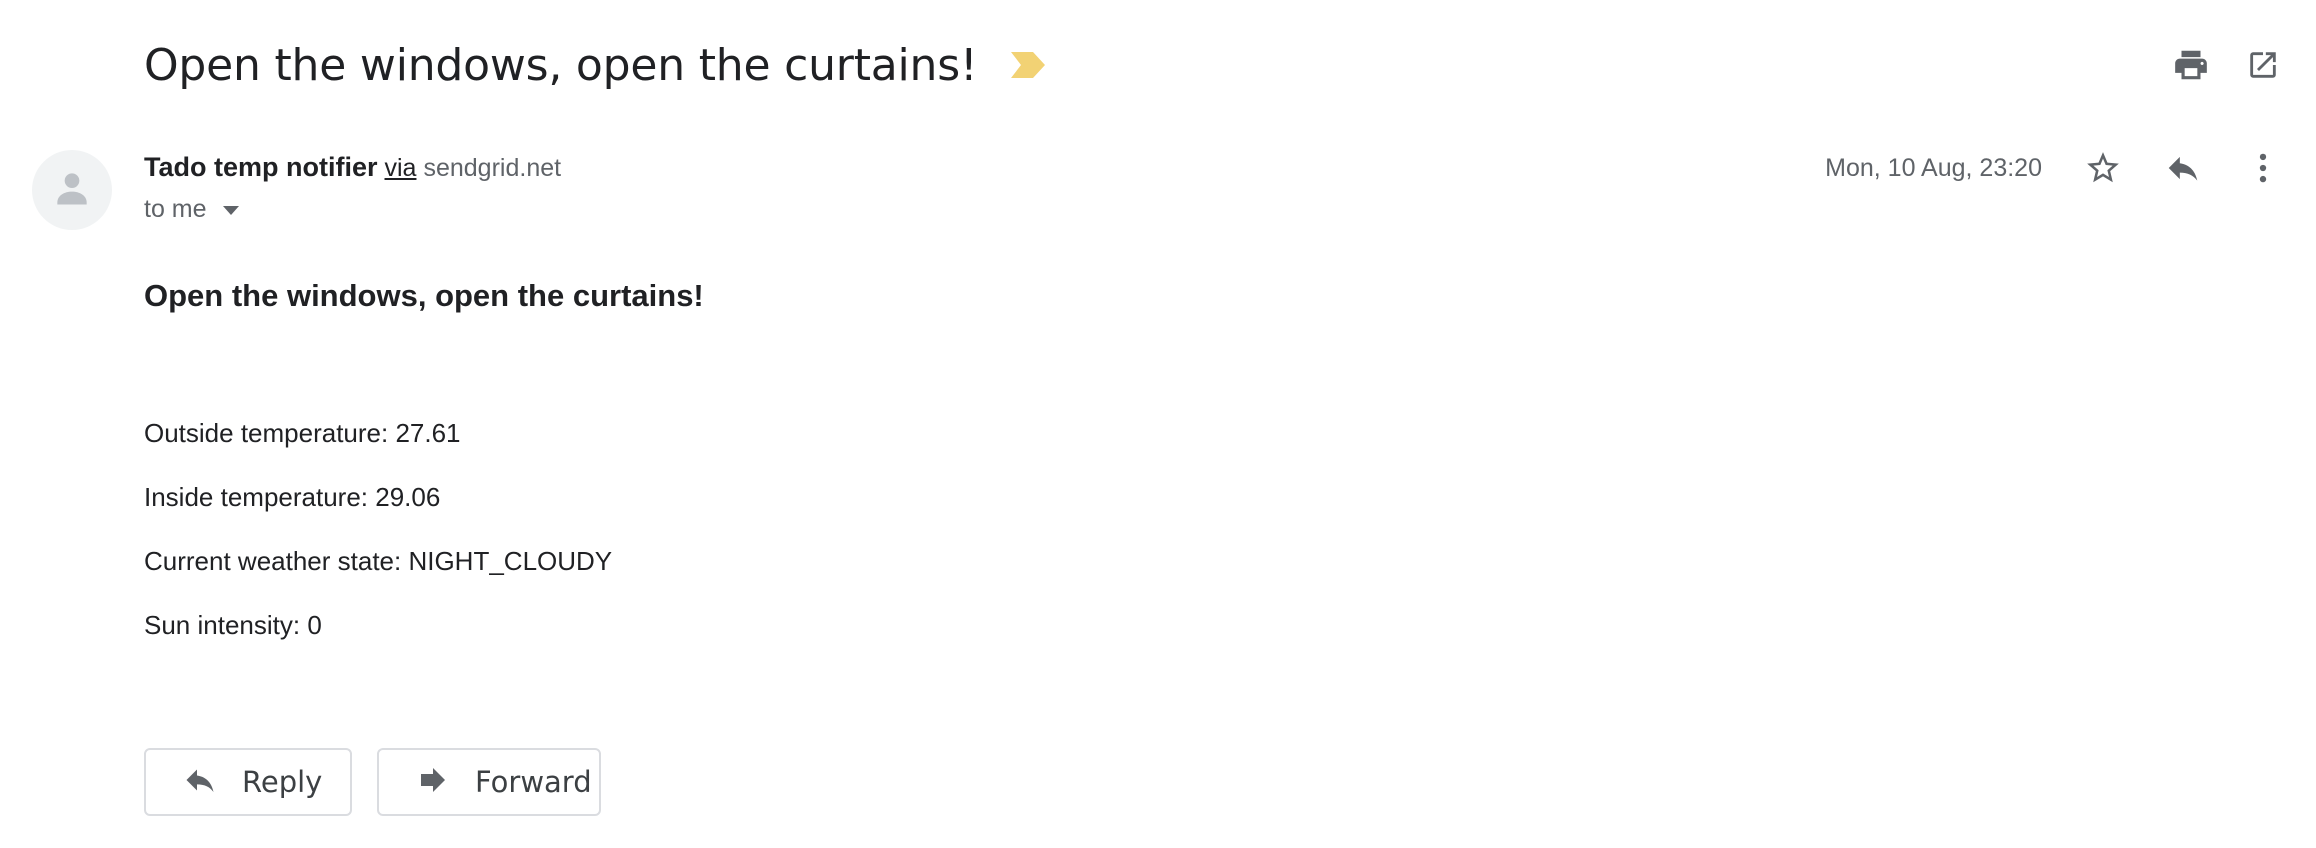  Describe the element at coordinates (2227, 65) in the screenshot. I see `top-actions` at that location.